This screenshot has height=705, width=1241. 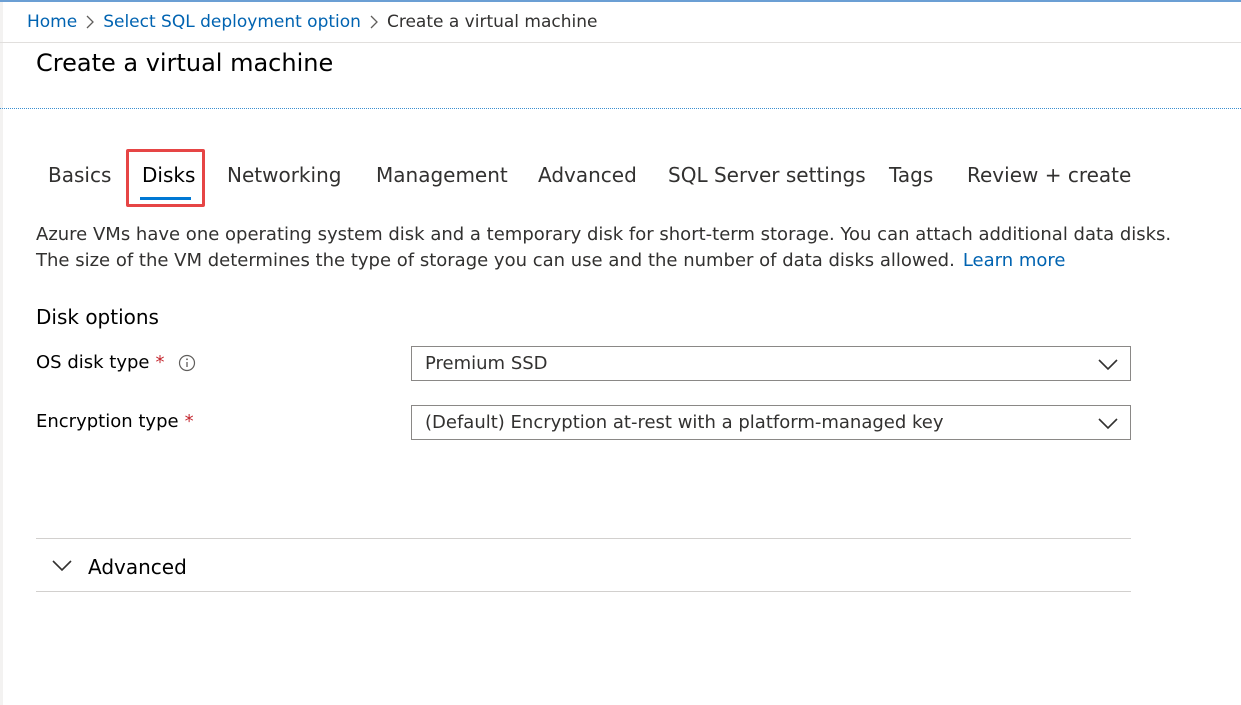 What do you see at coordinates (232, 22) in the screenshot?
I see `breadcrumb-select-sql-deployment: Select SQL deployment option` at bounding box center [232, 22].